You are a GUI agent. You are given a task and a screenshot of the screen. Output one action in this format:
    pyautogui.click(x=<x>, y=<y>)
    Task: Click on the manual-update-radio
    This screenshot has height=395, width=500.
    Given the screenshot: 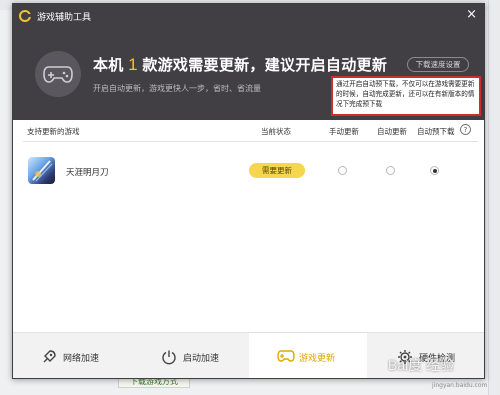 What is the action you would take?
    pyautogui.click(x=342, y=170)
    